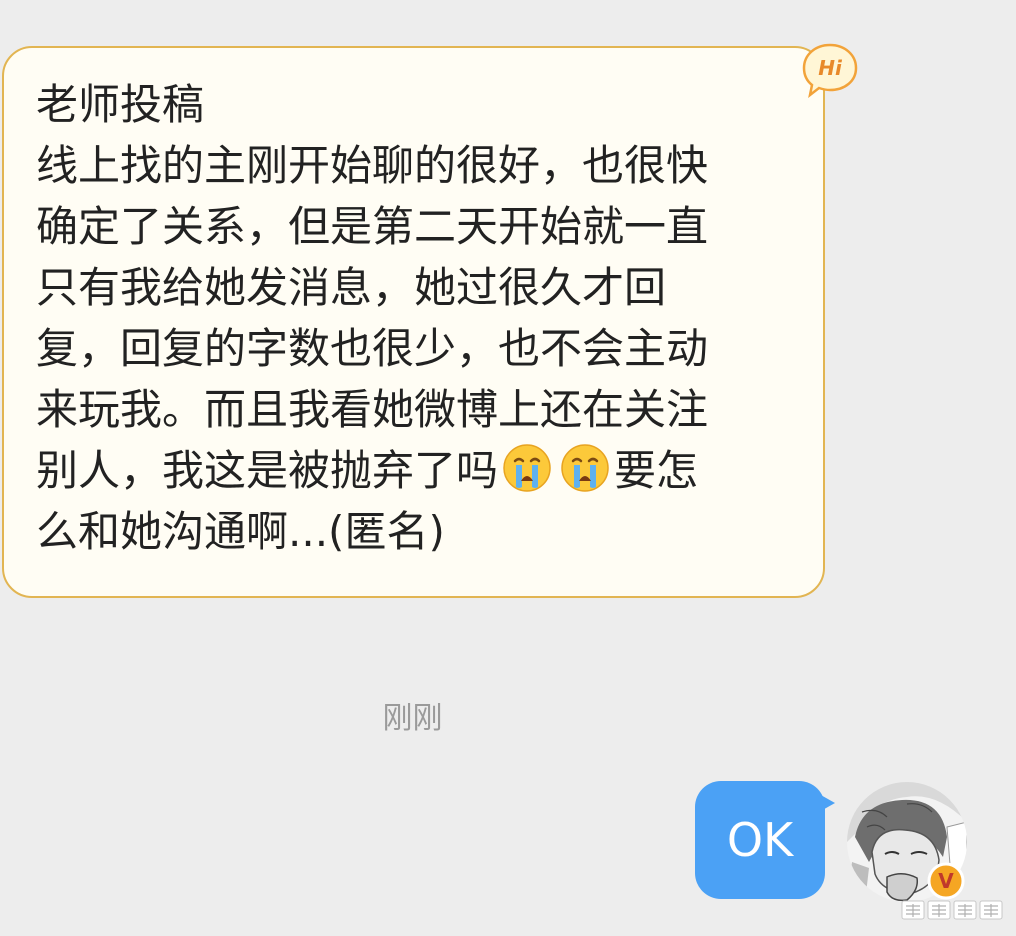 Image resolution: width=1016 pixels, height=936 pixels. I want to click on verified-badge-label: V, so click(946, 881).